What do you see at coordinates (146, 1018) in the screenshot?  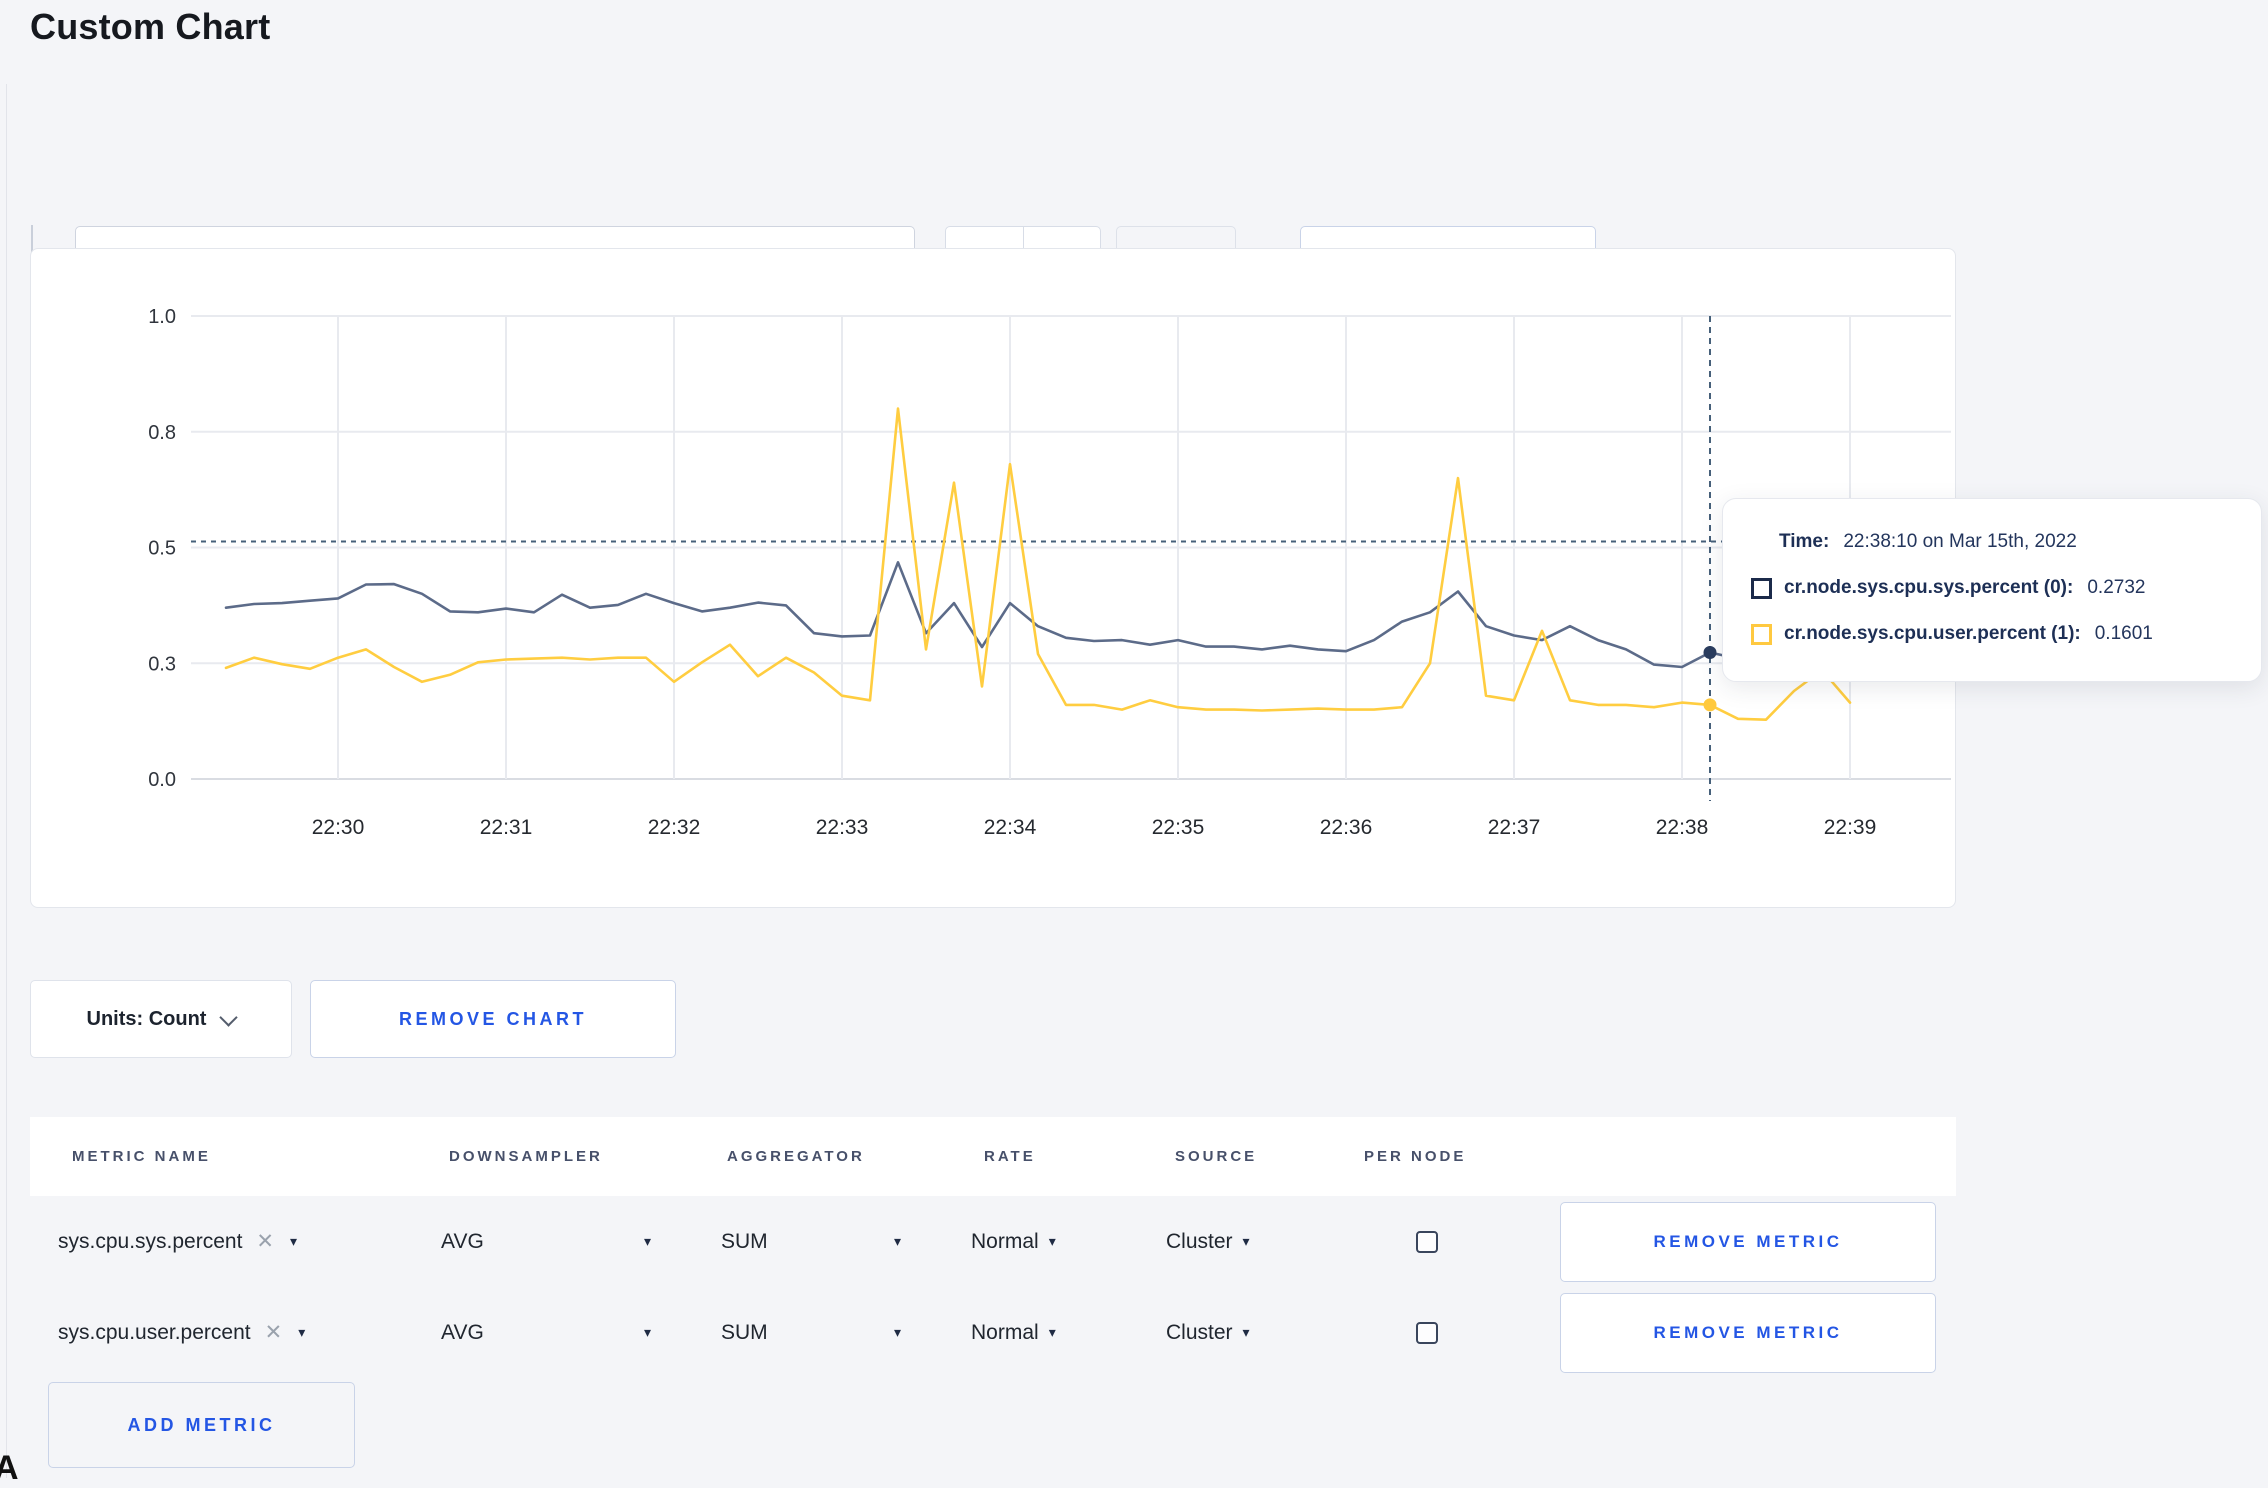 I see `units-label: Units: Count` at bounding box center [146, 1018].